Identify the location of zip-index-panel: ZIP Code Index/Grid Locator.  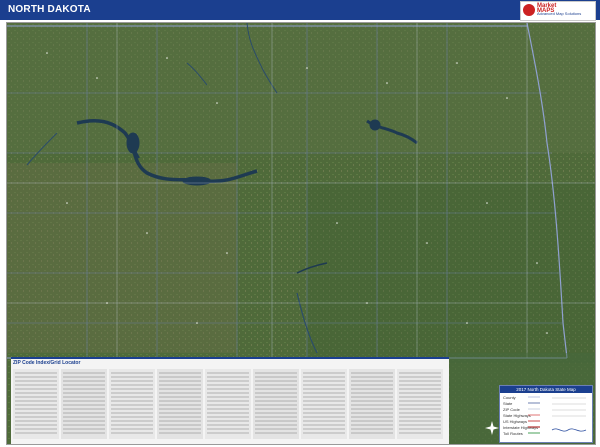
(230, 400).